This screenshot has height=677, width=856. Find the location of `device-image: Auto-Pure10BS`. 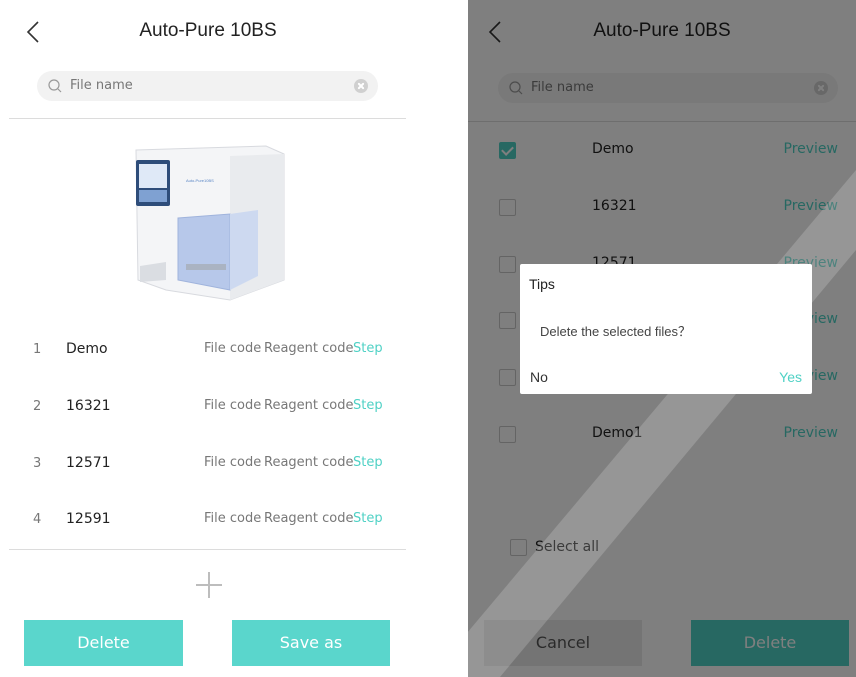

device-image: Auto-Pure10BS is located at coordinates (210, 223).